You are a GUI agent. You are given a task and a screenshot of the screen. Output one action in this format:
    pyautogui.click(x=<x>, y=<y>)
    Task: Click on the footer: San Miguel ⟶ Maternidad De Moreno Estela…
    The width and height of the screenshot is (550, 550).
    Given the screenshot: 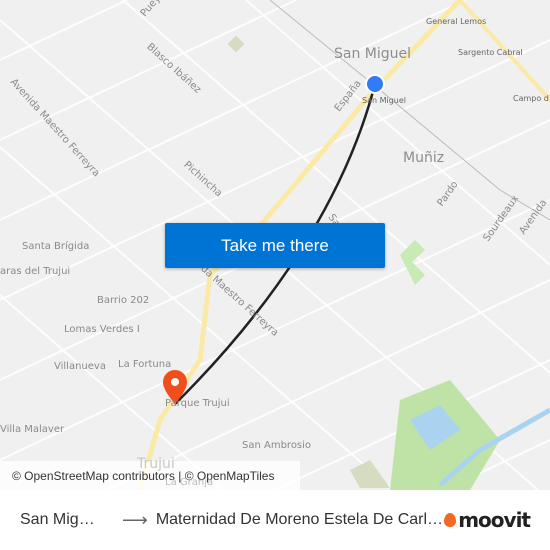 What is the action you would take?
    pyautogui.click(x=275, y=520)
    